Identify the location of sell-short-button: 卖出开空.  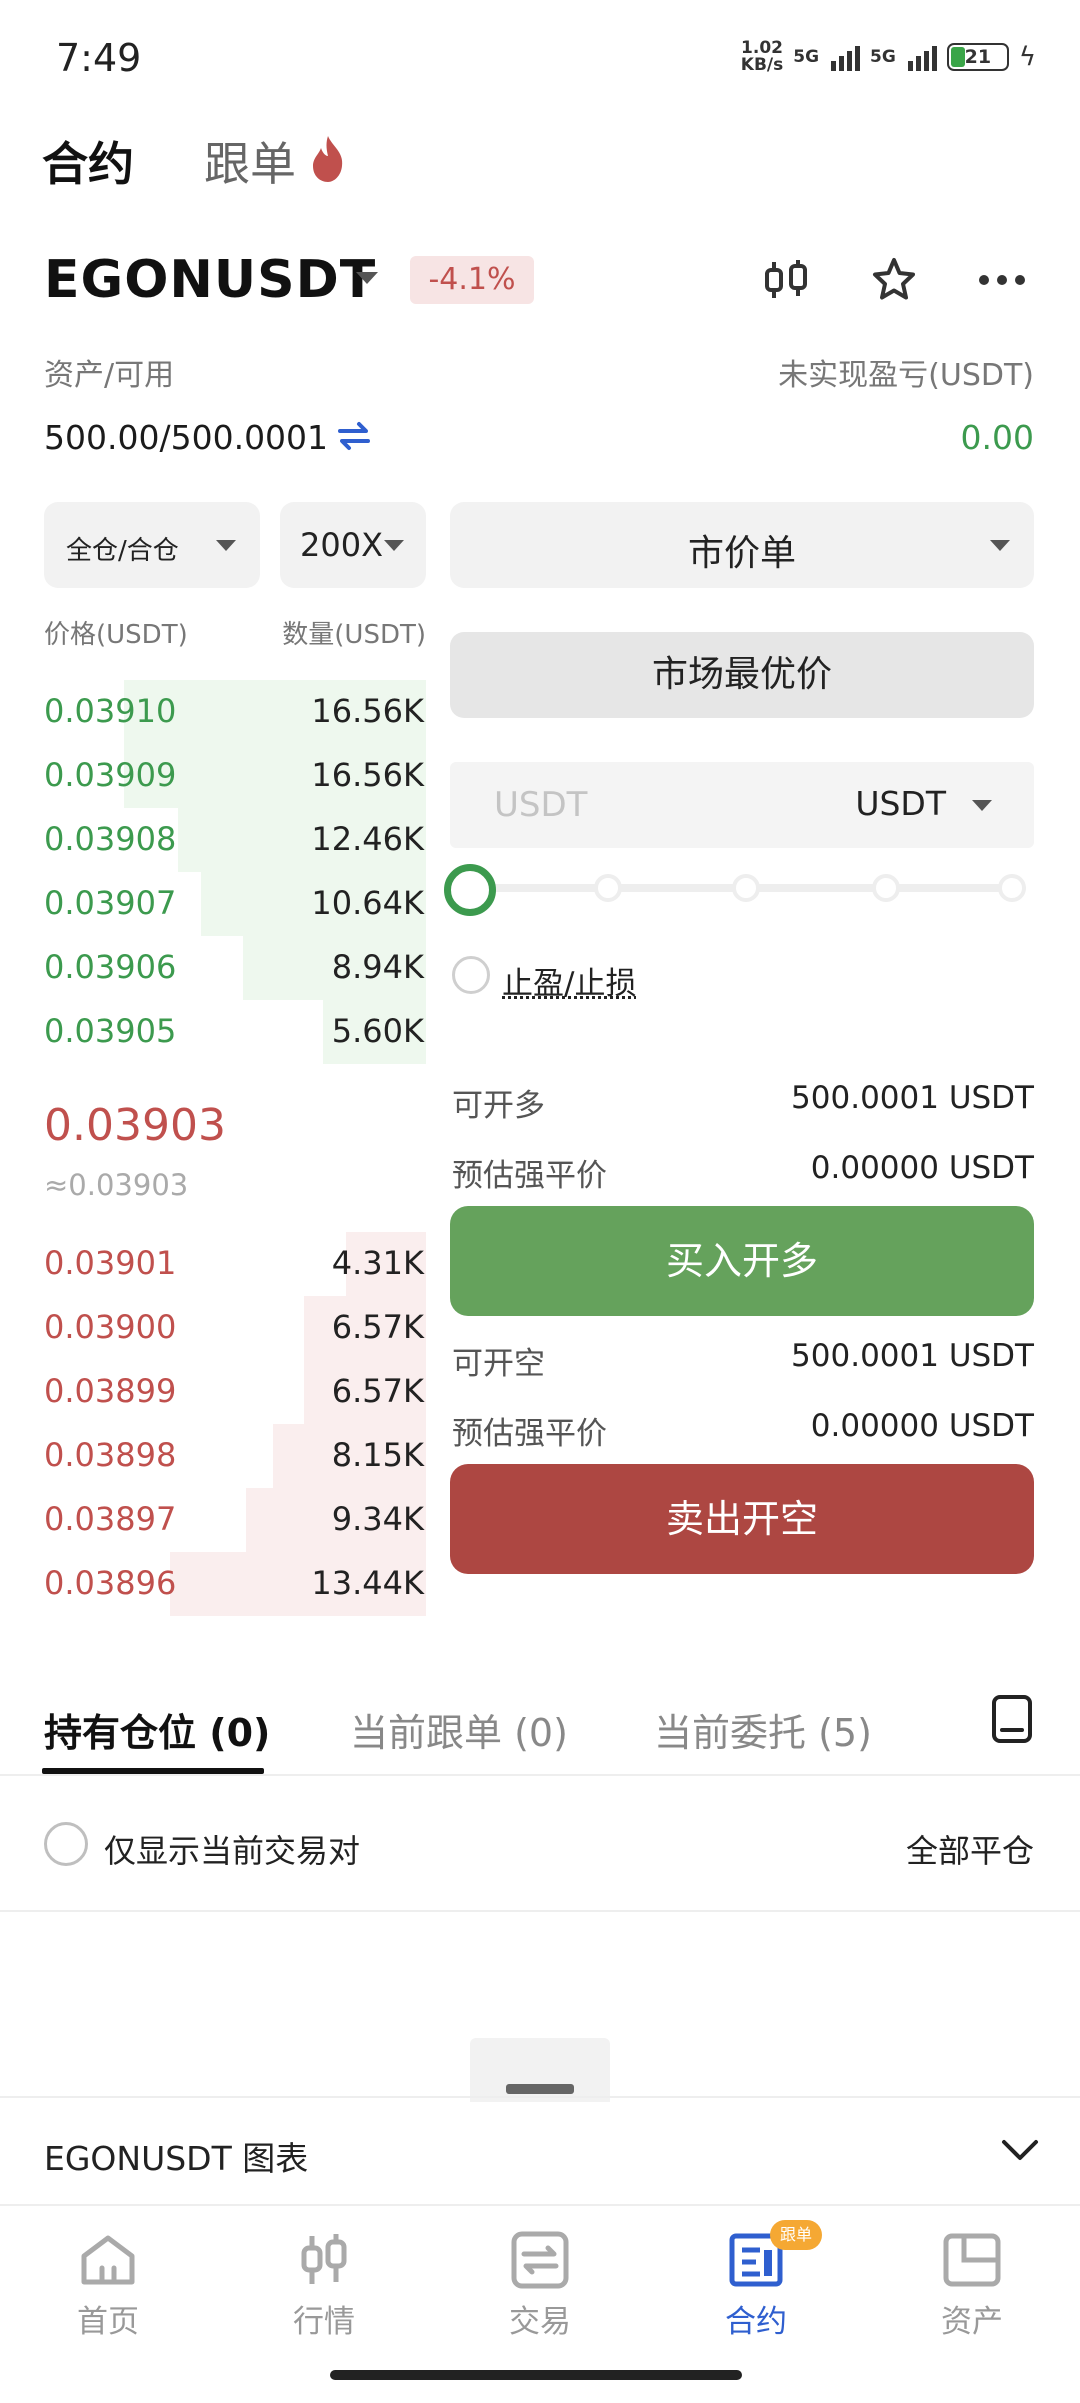
(742, 1519).